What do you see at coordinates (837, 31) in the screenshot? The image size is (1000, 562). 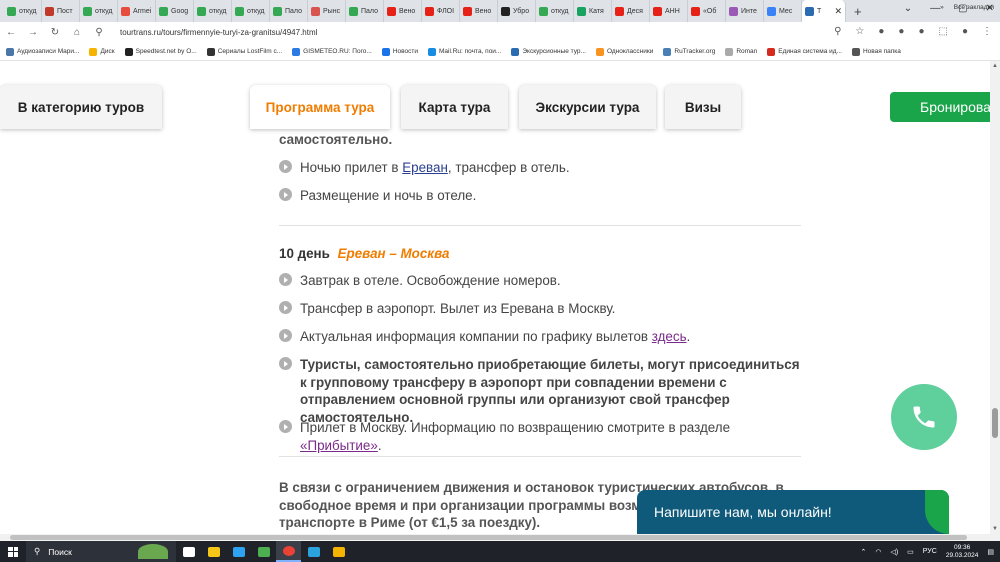 I see `zoom-icon: ⚲` at bounding box center [837, 31].